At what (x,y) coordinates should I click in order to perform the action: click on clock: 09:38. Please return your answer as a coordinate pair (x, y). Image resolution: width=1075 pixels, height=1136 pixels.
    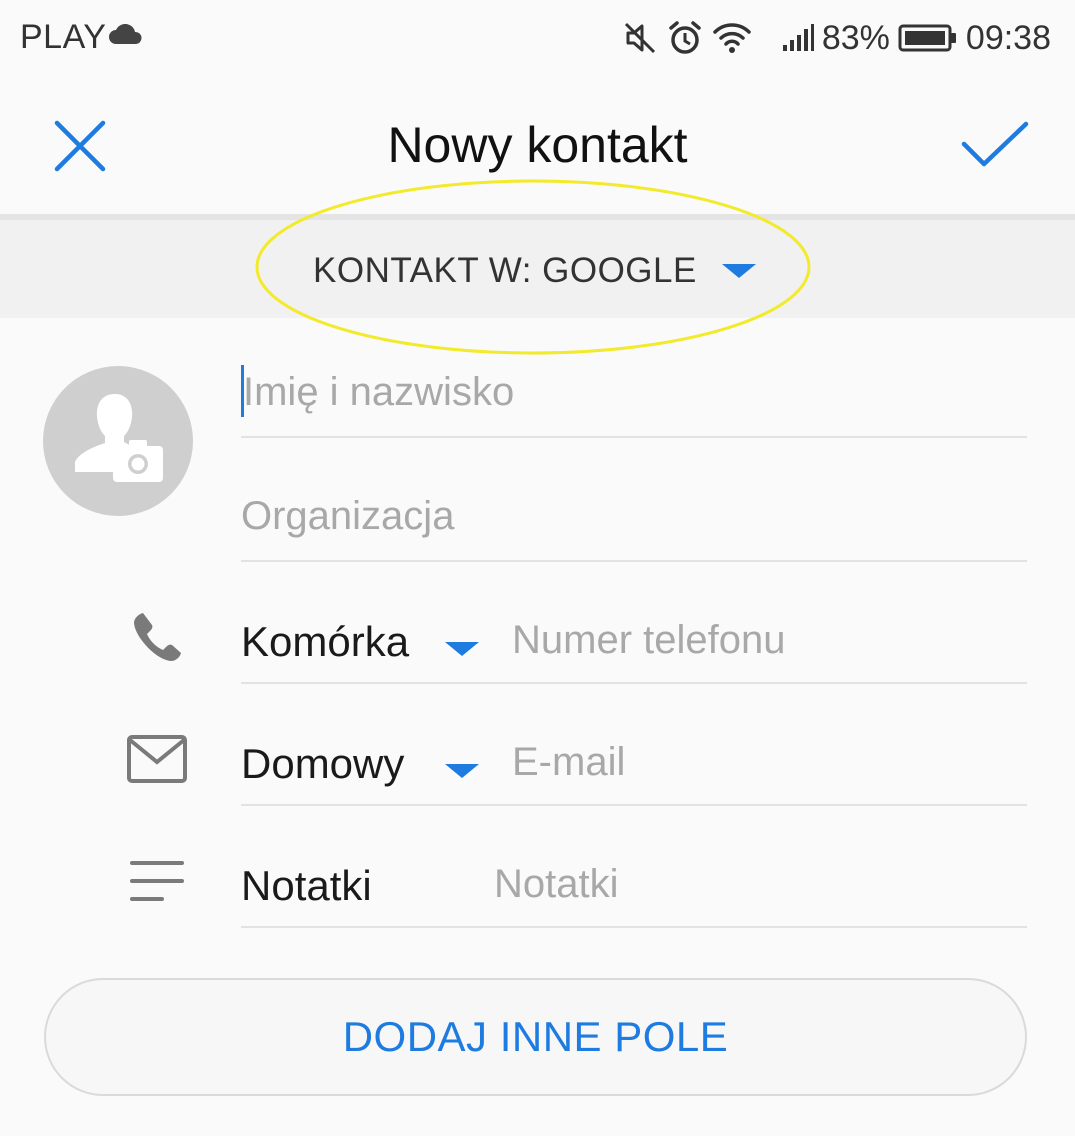
    Looking at the image, I should click on (1008, 37).